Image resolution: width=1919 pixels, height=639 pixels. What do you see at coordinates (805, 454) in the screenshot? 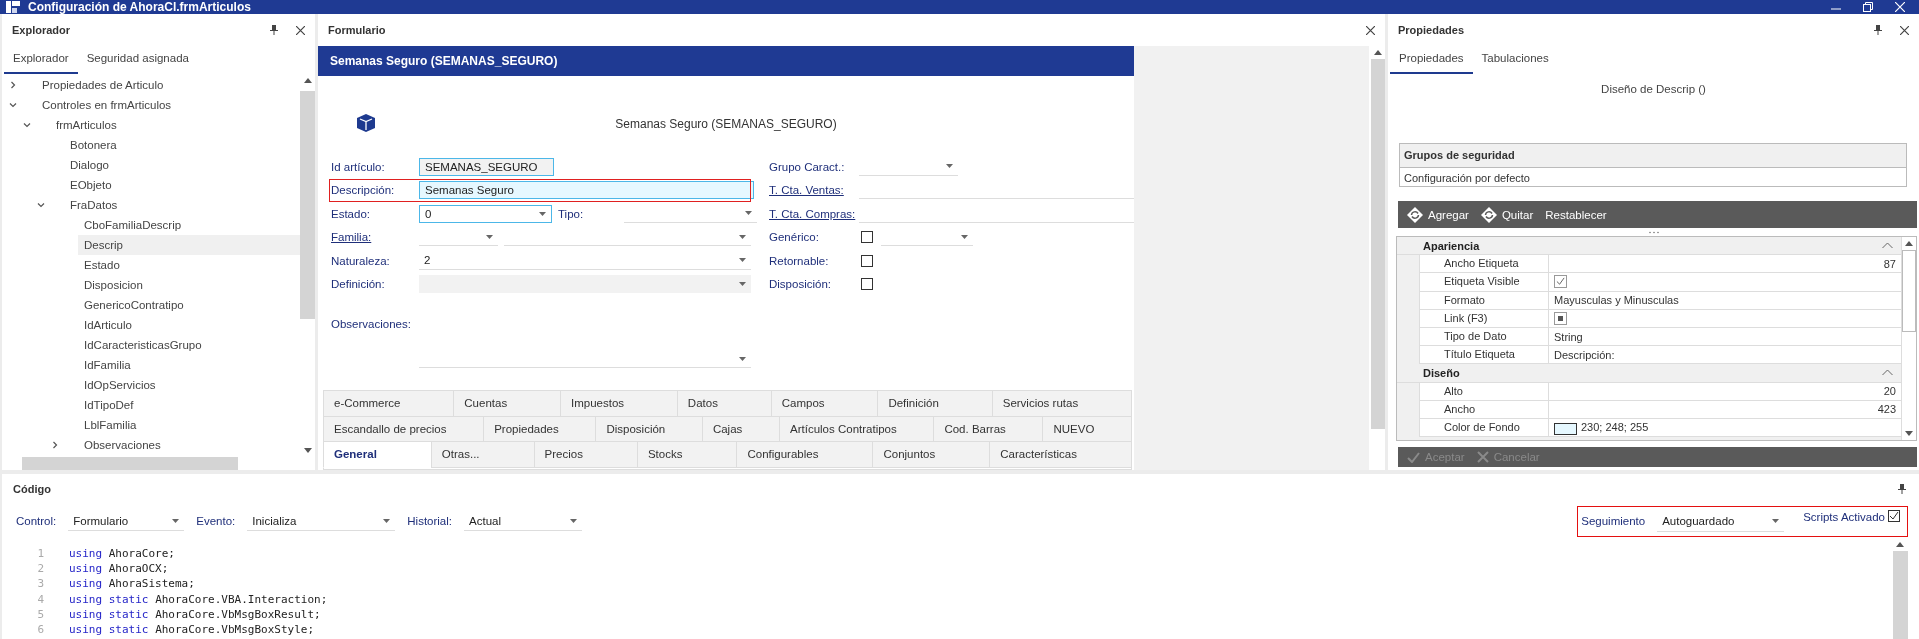
I see `tab: Configurables` at bounding box center [805, 454].